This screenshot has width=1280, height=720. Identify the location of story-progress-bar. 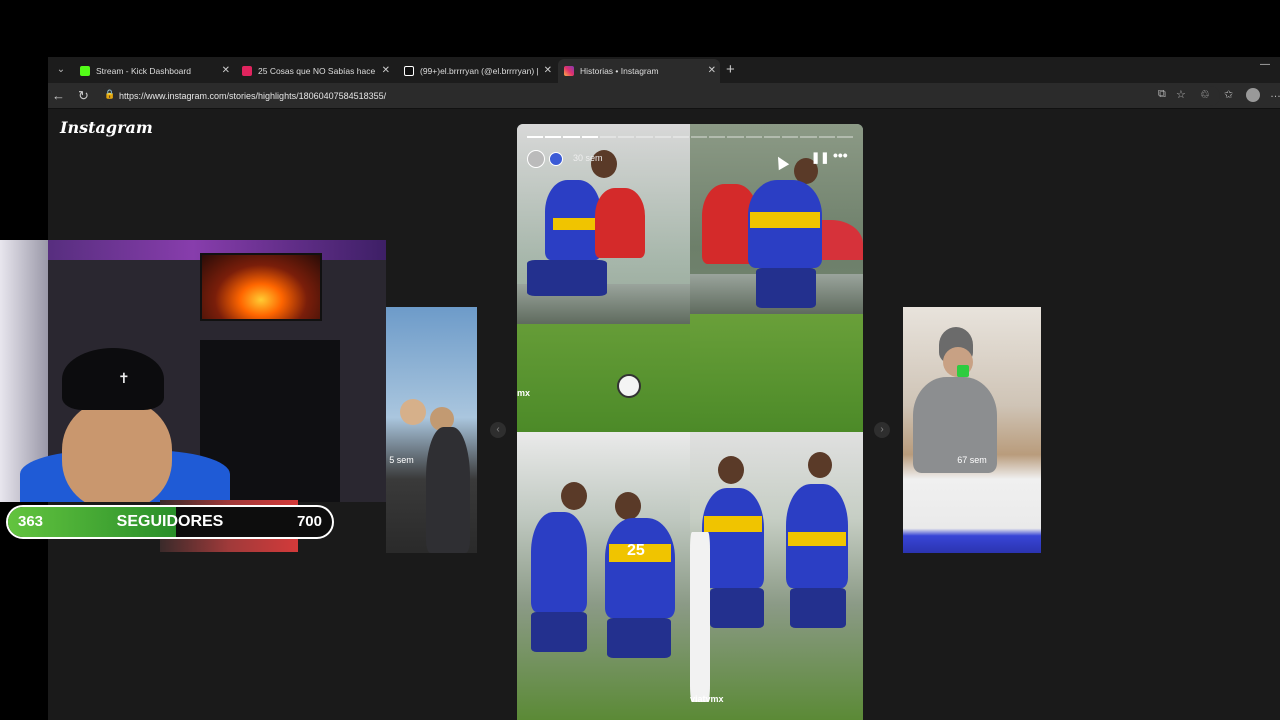
(690, 137).